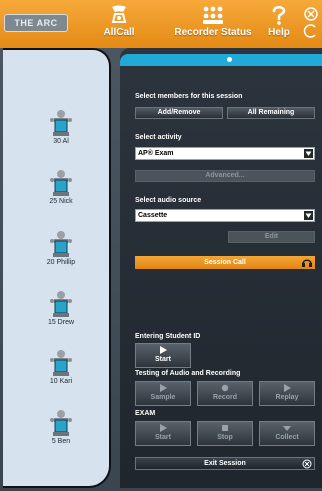 The width and height of the screenshot is (322, 491). What do you see at coordinates (287, 397) in the screenshot?
I see `replay-label: Replay` at bounding box center [287, 397].